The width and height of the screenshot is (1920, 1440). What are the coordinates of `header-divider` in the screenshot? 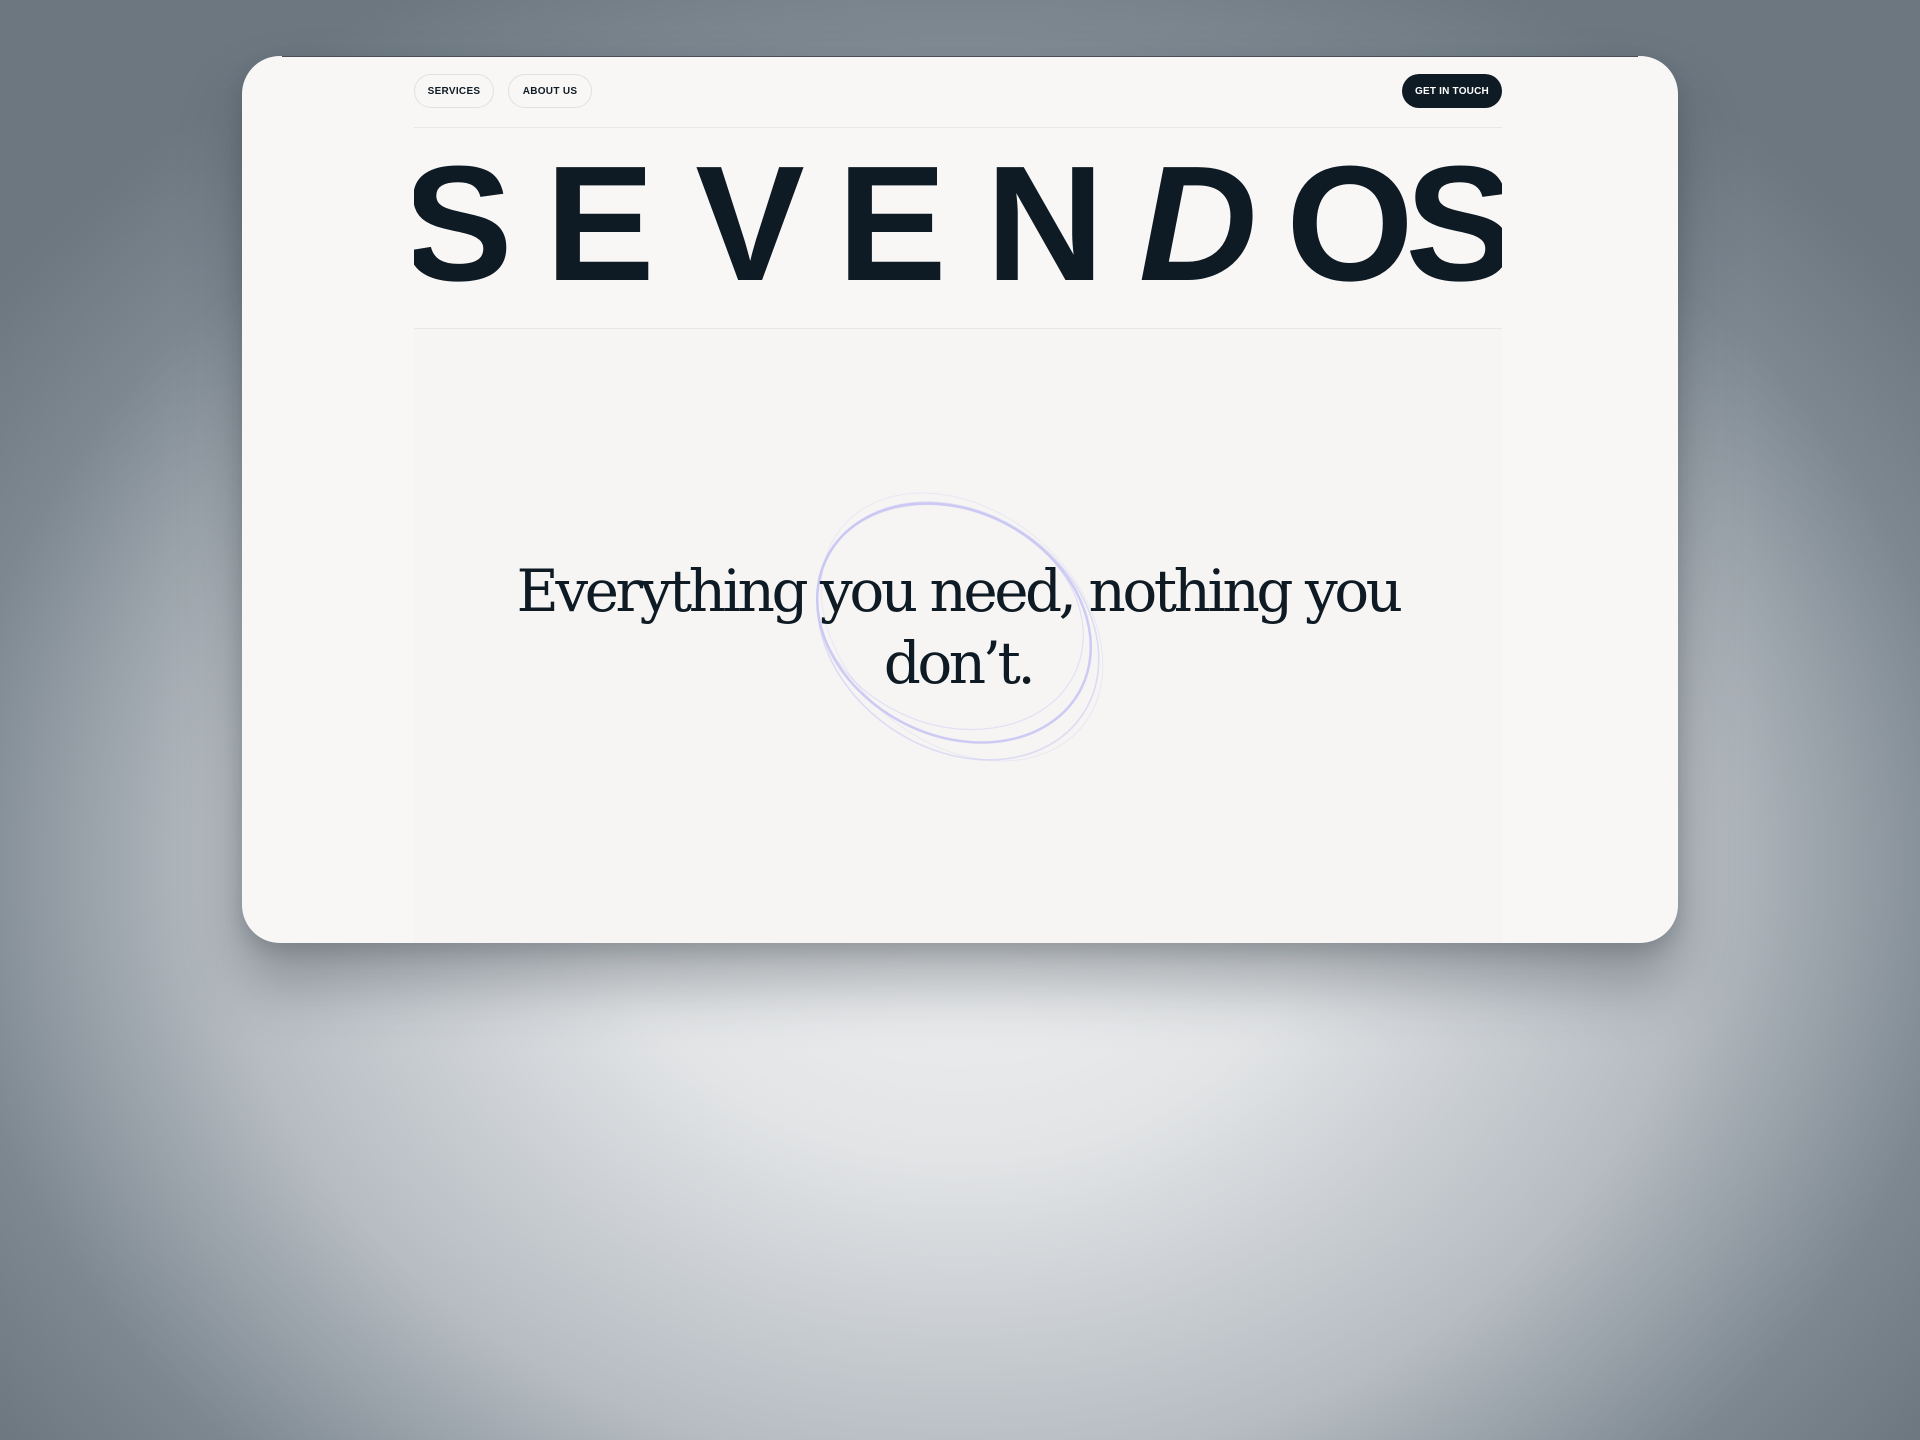 It's located at (958, 127).